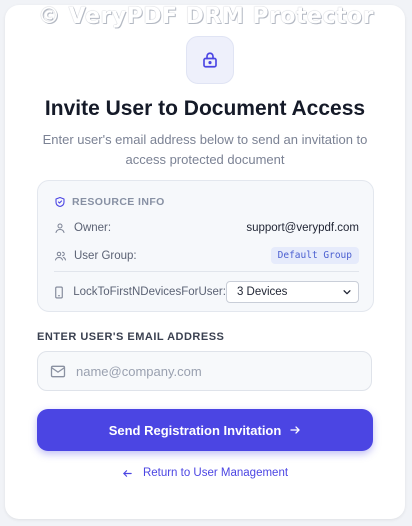  What do you see at coordinates (206, 228) in the screenshot?
I see `owner-row: Owner: support@verypdf.com` at bounding box center [206, 228].